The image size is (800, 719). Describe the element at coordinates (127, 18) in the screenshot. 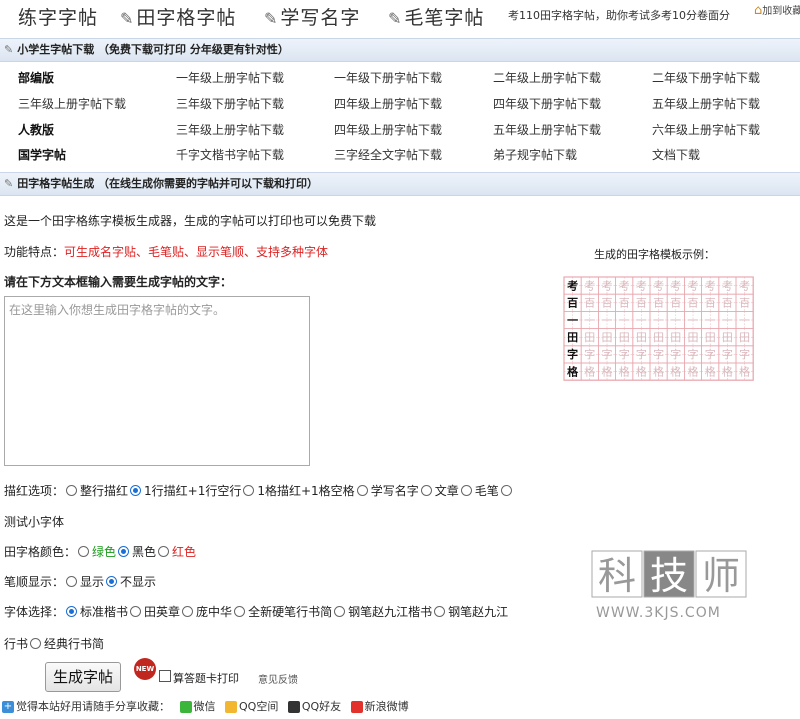

I see `pen-icon: ✎` at that location.